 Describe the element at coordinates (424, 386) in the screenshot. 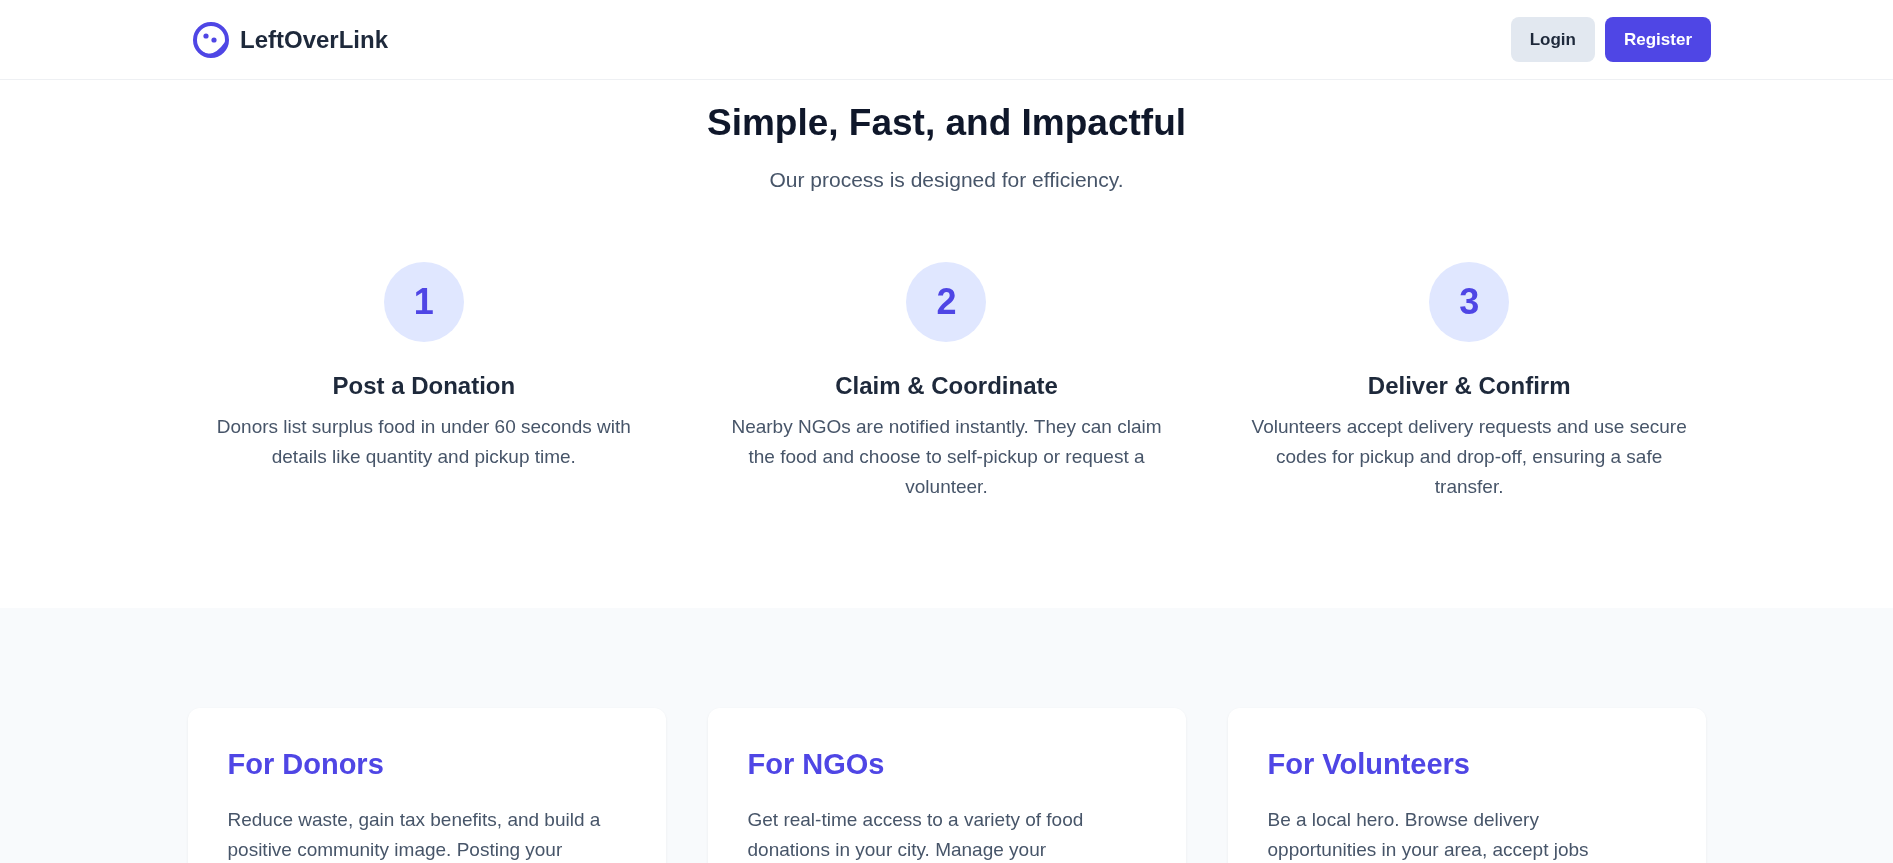

I see `step-title: Post a Donation` at that location.